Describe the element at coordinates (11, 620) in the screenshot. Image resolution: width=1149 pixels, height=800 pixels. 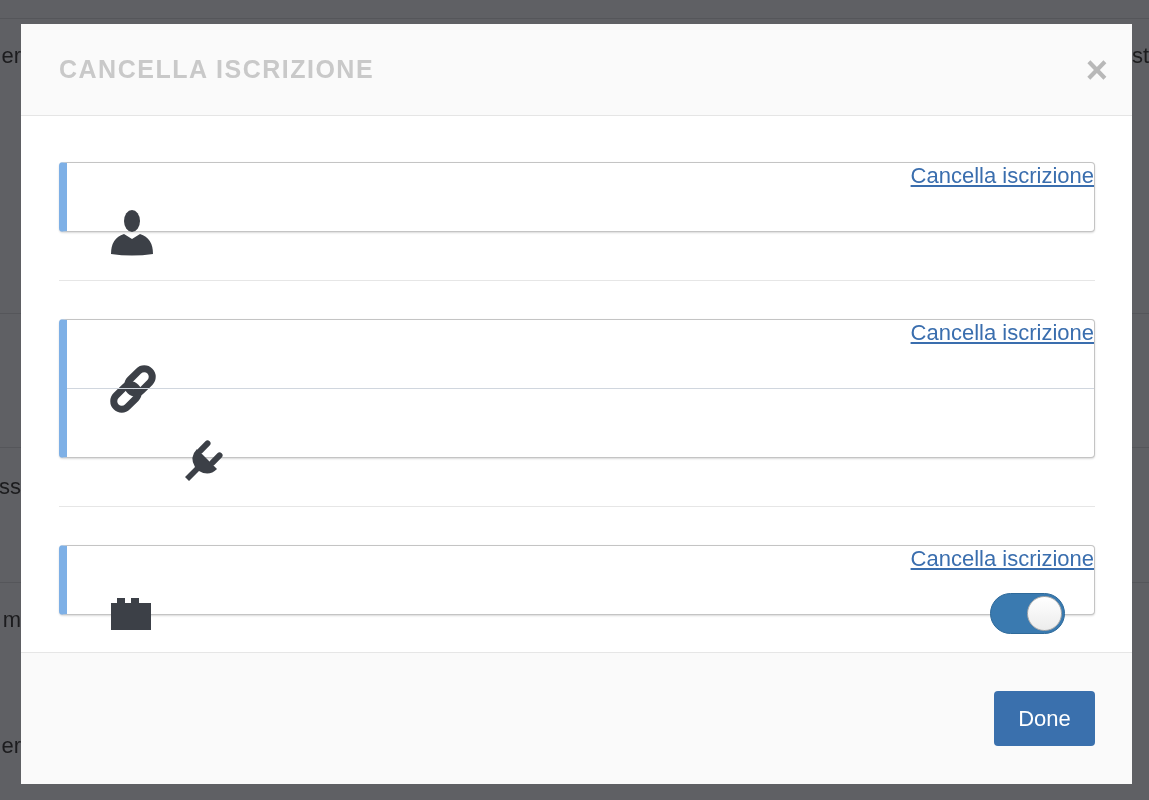
I see `background-text: m` at that location.